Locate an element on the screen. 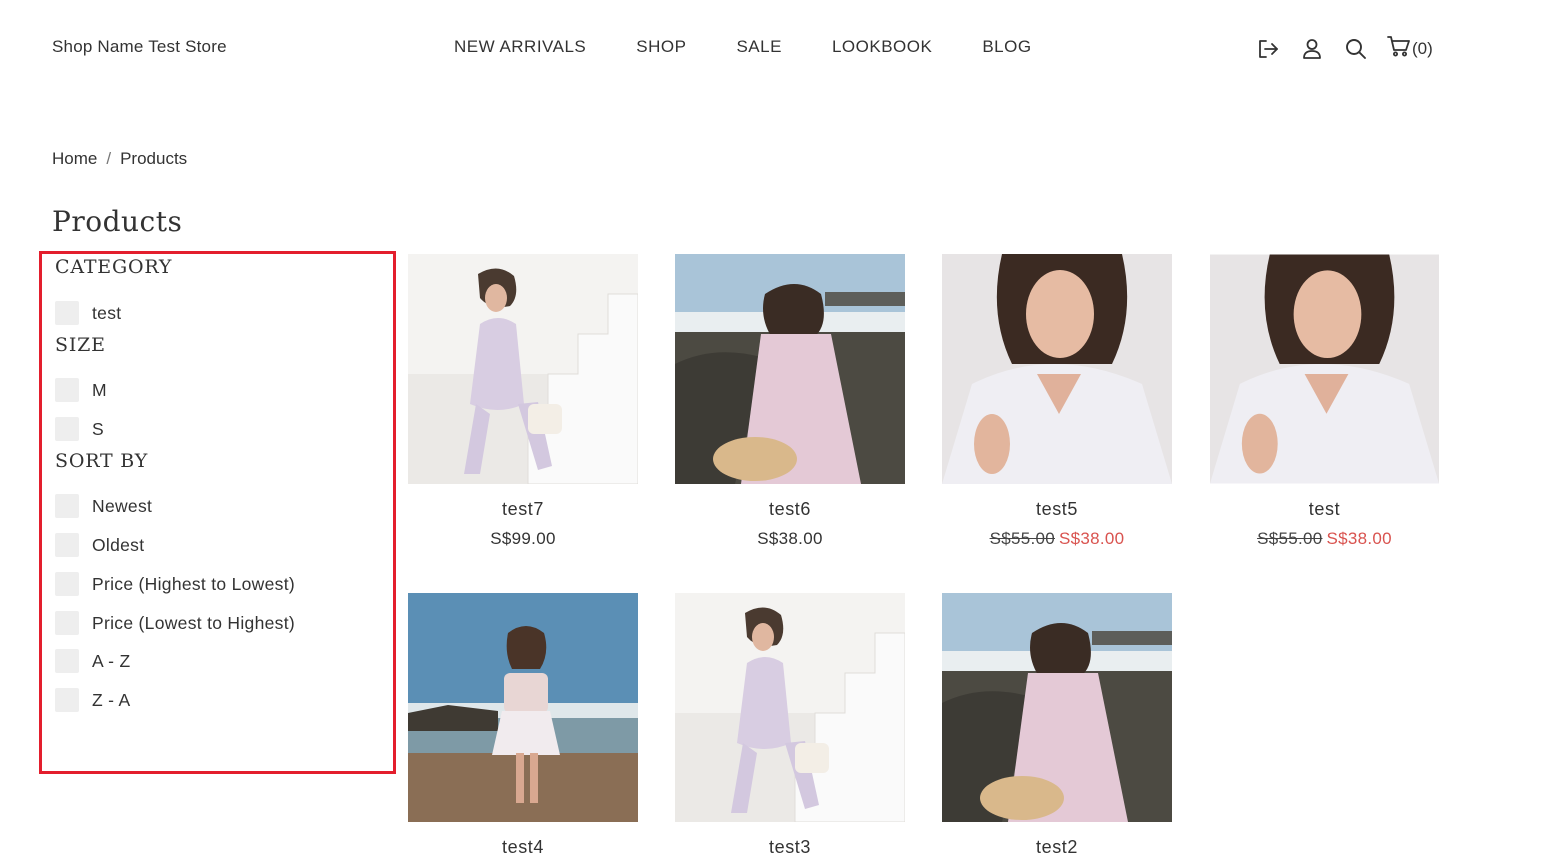 The image size is (1556, 858). price: S$38.00 is located at coordinates (790, 538).